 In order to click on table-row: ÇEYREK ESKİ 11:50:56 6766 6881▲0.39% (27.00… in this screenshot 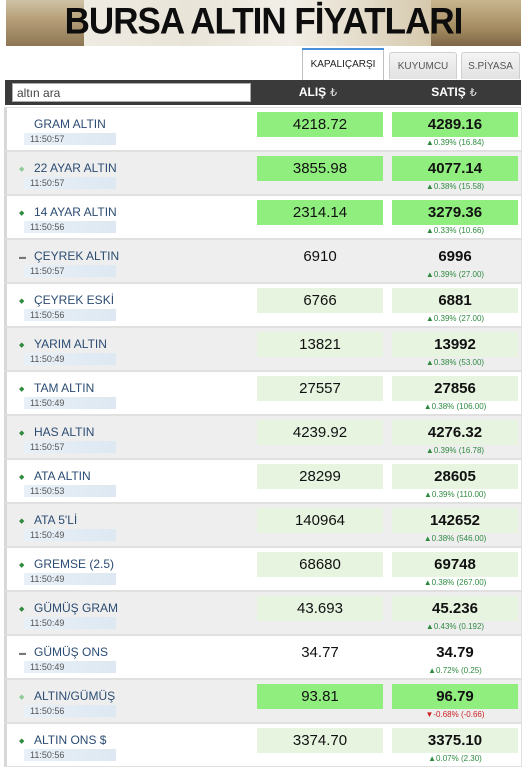, I will do `click(263, 305)`.